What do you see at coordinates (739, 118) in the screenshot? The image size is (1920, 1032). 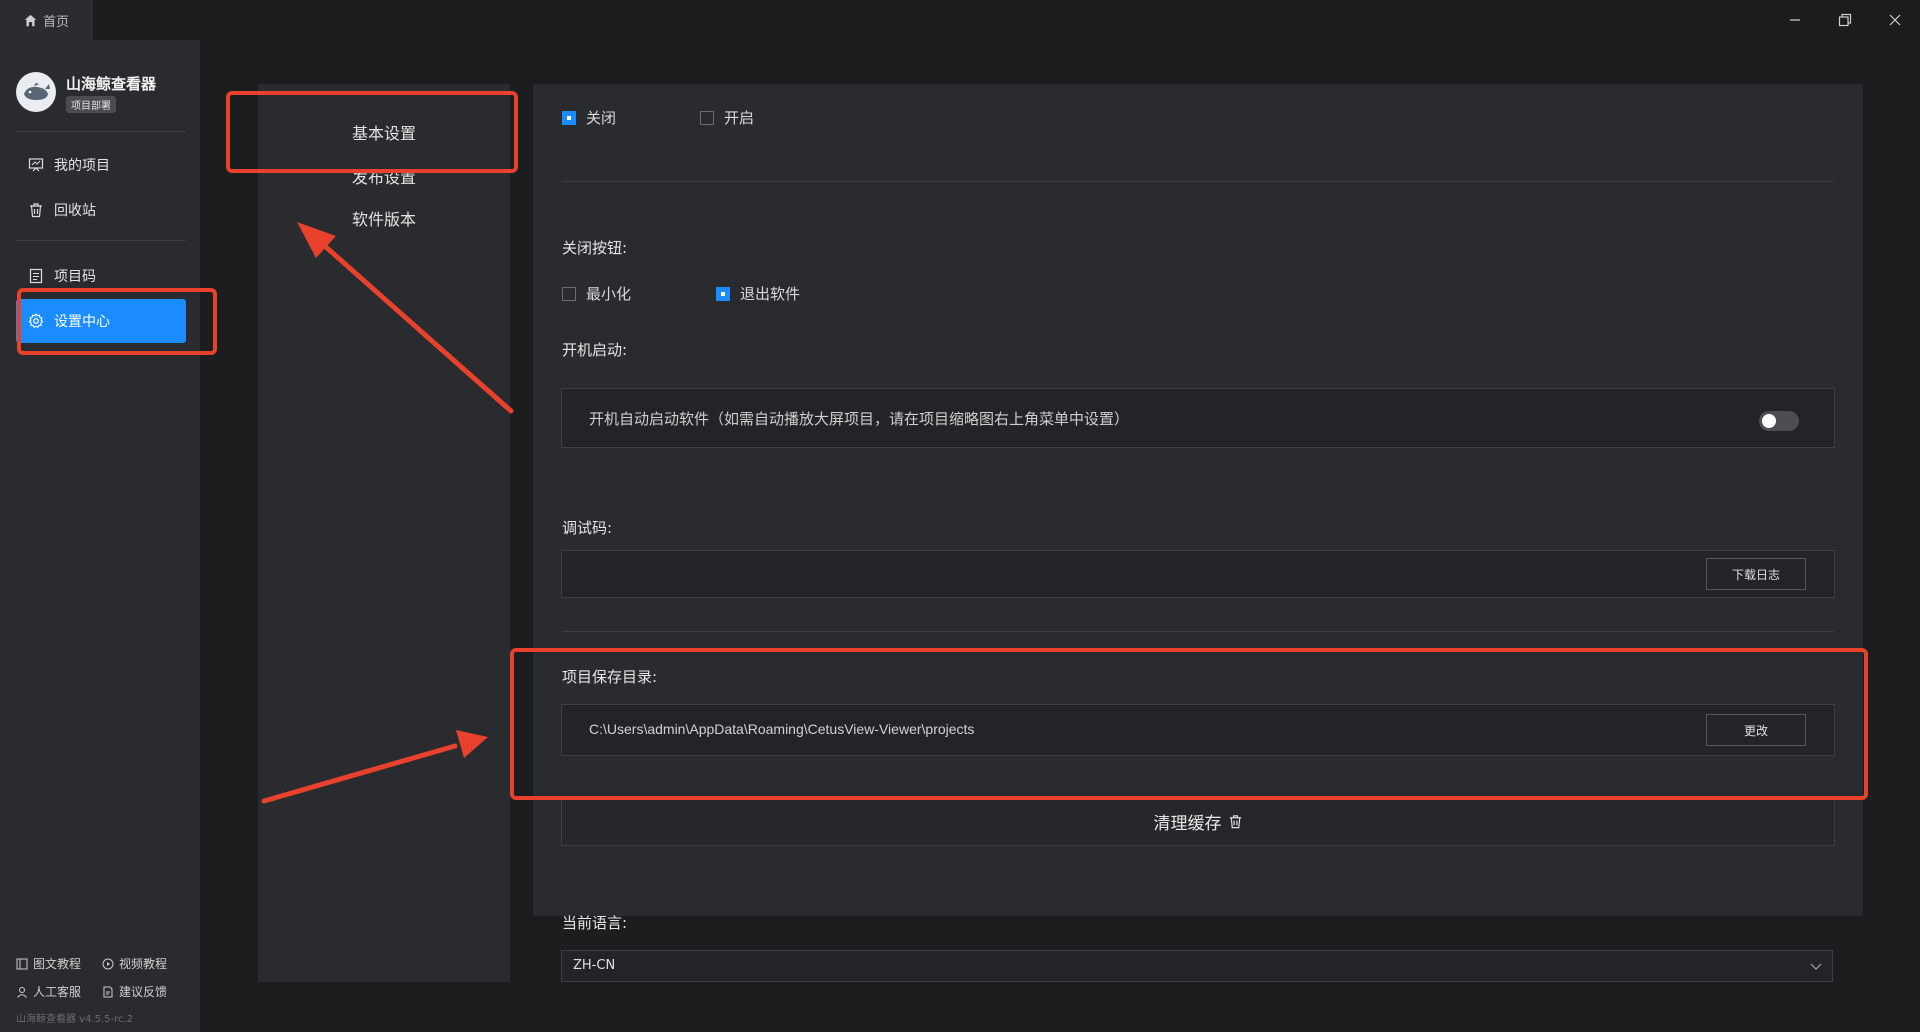 I see `option-label: 开启` at bounding box center [739, 118].